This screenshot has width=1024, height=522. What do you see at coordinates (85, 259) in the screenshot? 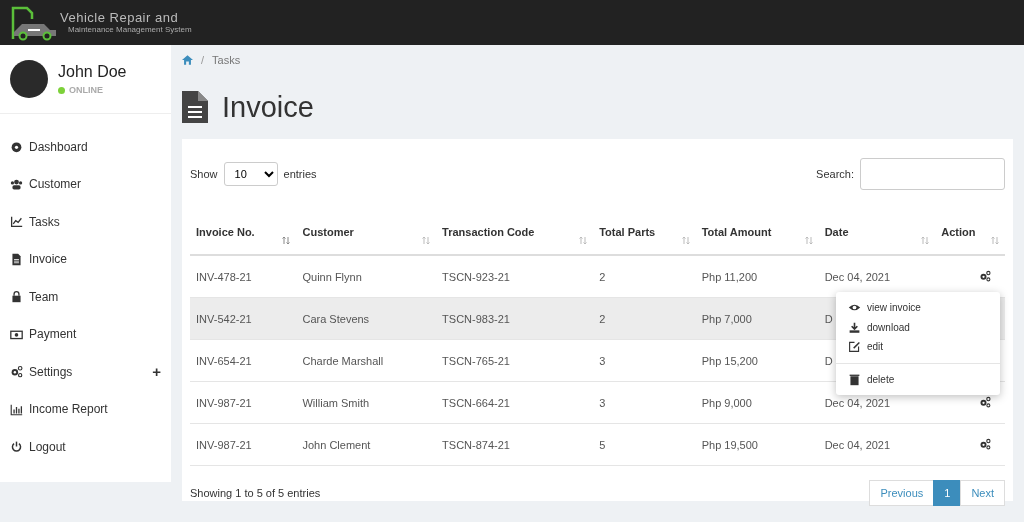
I see `sidebar-item: Invoice` at bounding box center [85, 259].